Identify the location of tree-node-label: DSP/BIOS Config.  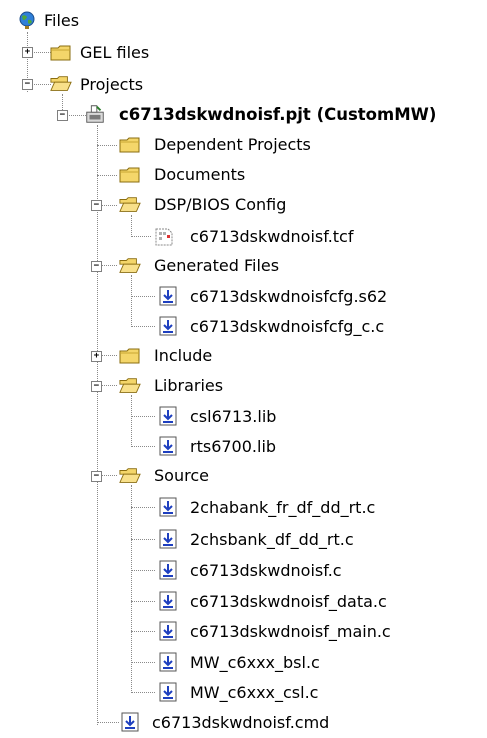
(220, 204).